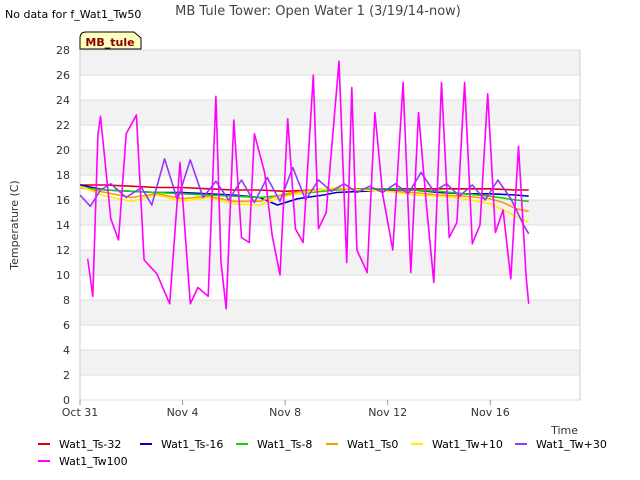 This screenshot has height=480, width=640. What do you see at coordinates (63, 100) in the screenshot?
I see `y-tick-label: 24` at bounding box center [63, 100].